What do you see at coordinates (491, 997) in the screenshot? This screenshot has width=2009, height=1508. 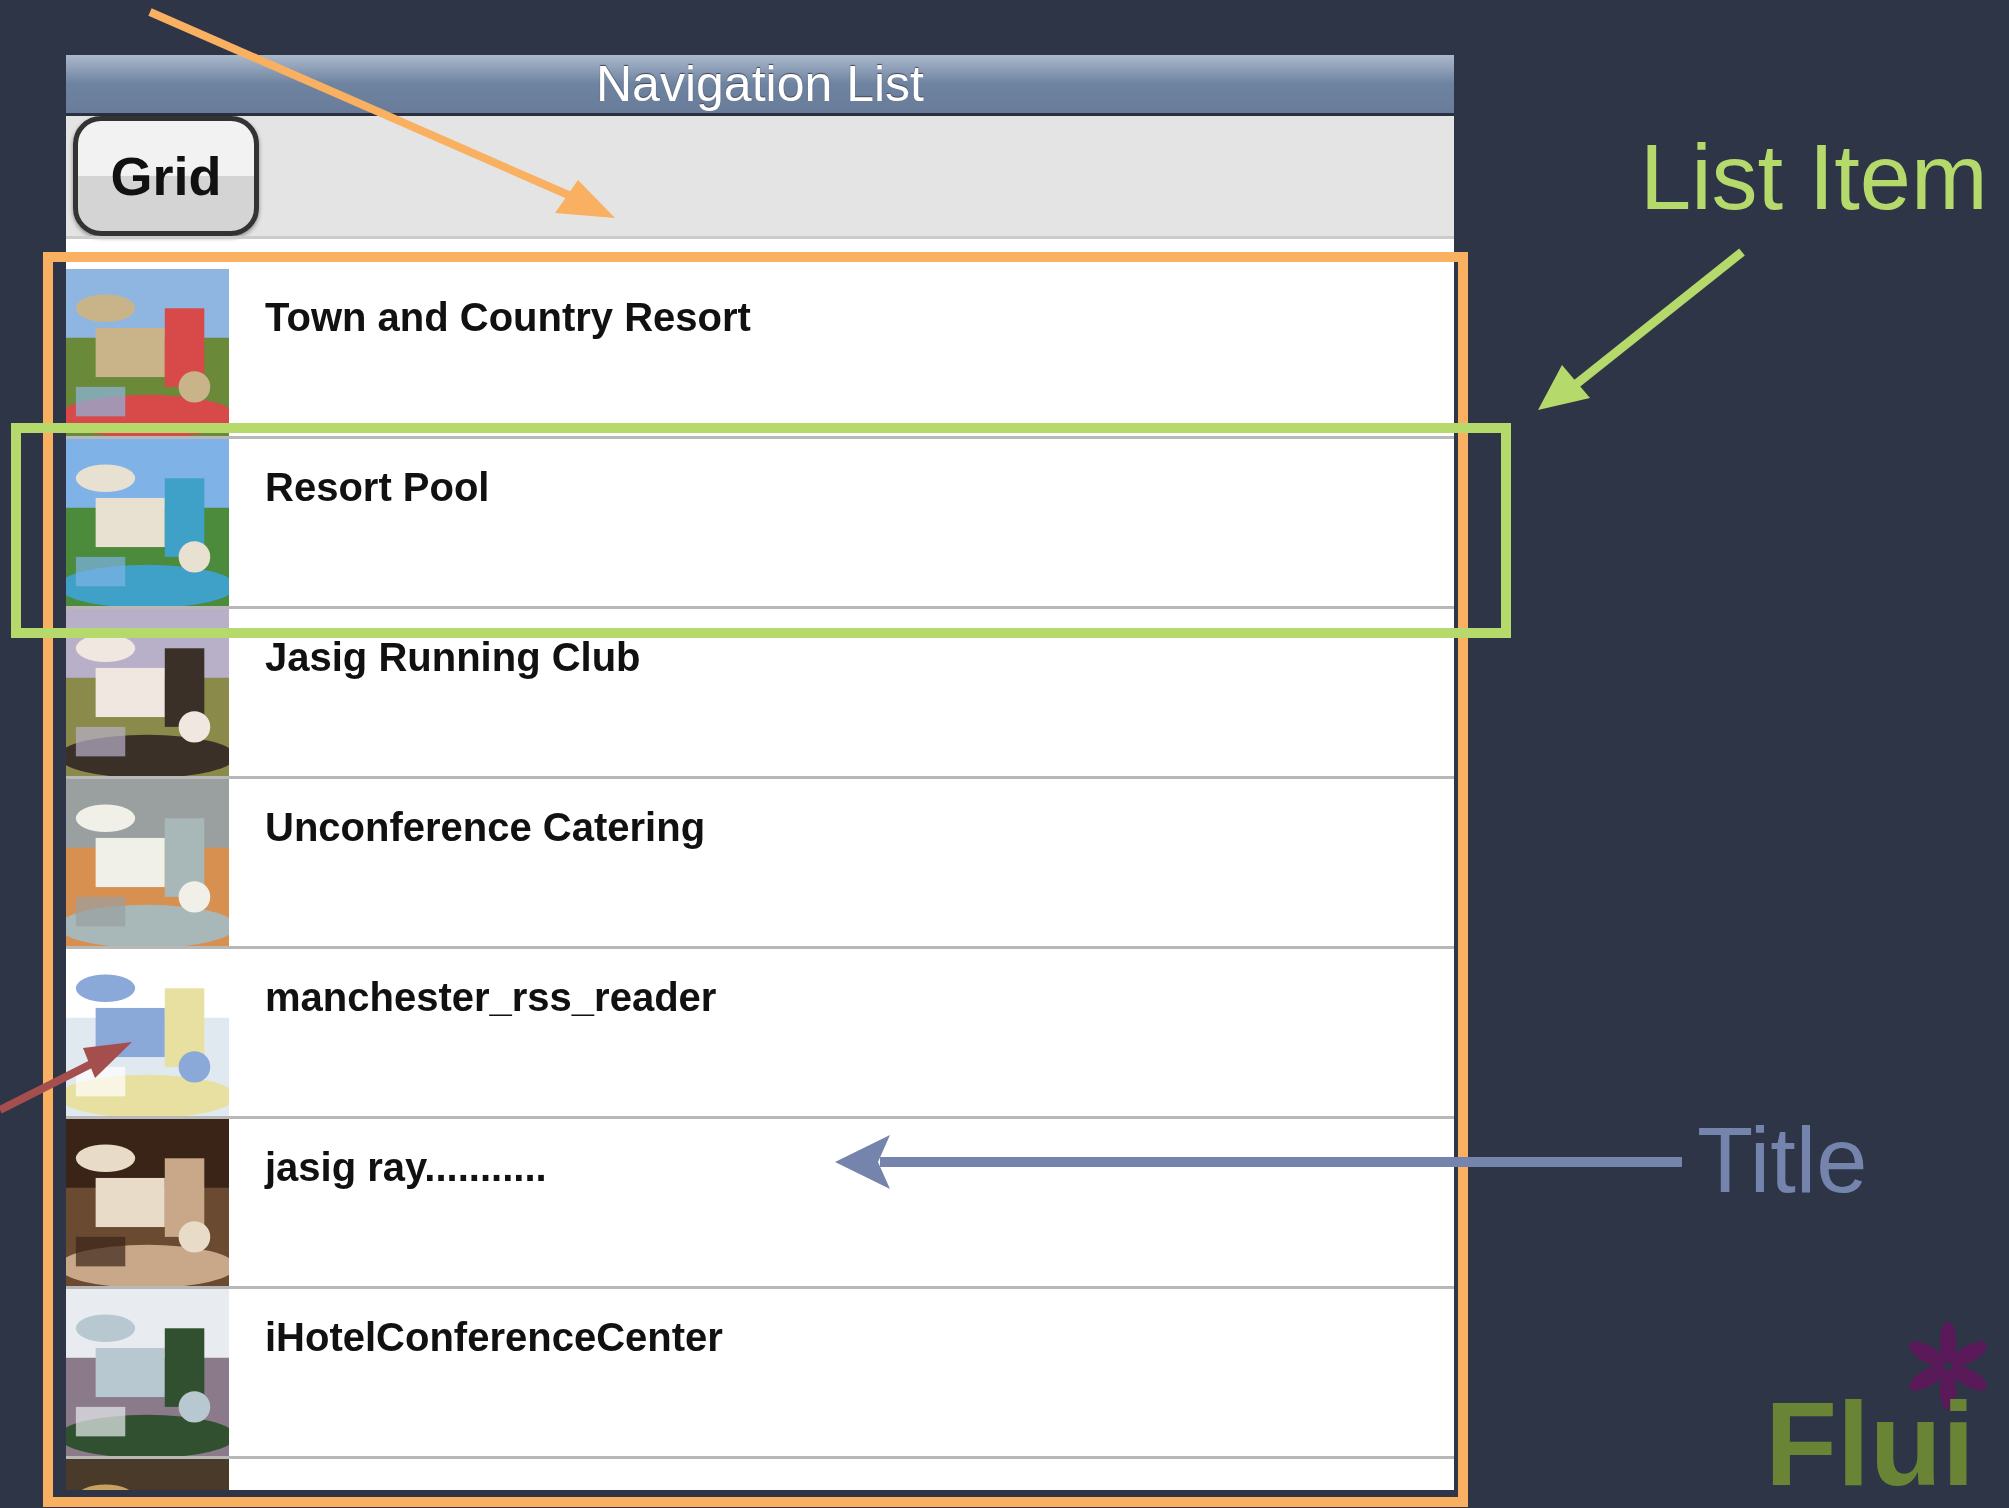 I see `item-title: manchester_rss_reader` at bounding box center [491, 997].